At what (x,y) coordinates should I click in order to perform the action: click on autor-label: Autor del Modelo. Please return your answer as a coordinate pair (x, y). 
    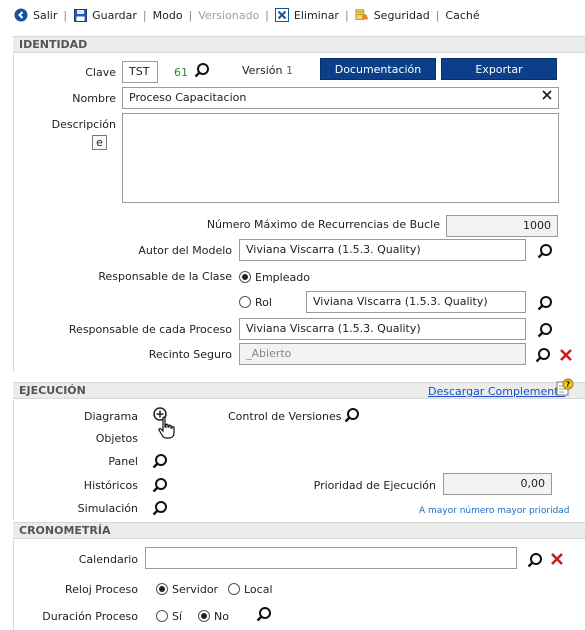
    Looking at the image, I should click on (185, 250).